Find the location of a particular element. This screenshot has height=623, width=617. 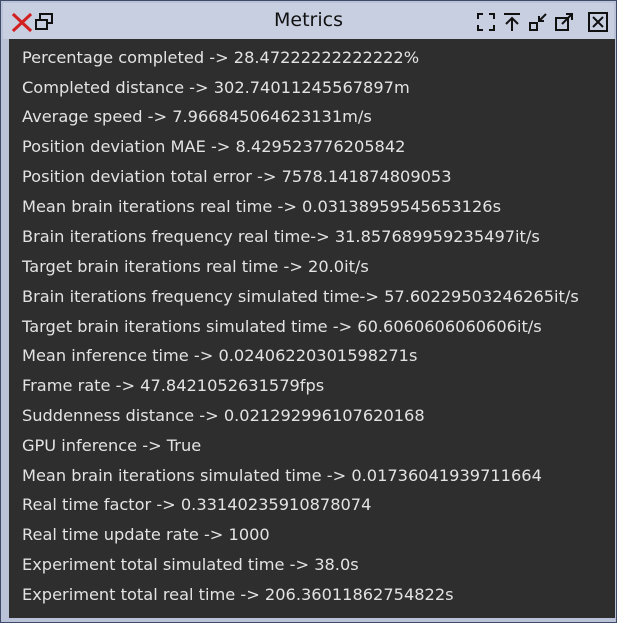

metric-real-time-factor: Real time factor -> 0.33140235910878074 is located at coordinates (197, 504).